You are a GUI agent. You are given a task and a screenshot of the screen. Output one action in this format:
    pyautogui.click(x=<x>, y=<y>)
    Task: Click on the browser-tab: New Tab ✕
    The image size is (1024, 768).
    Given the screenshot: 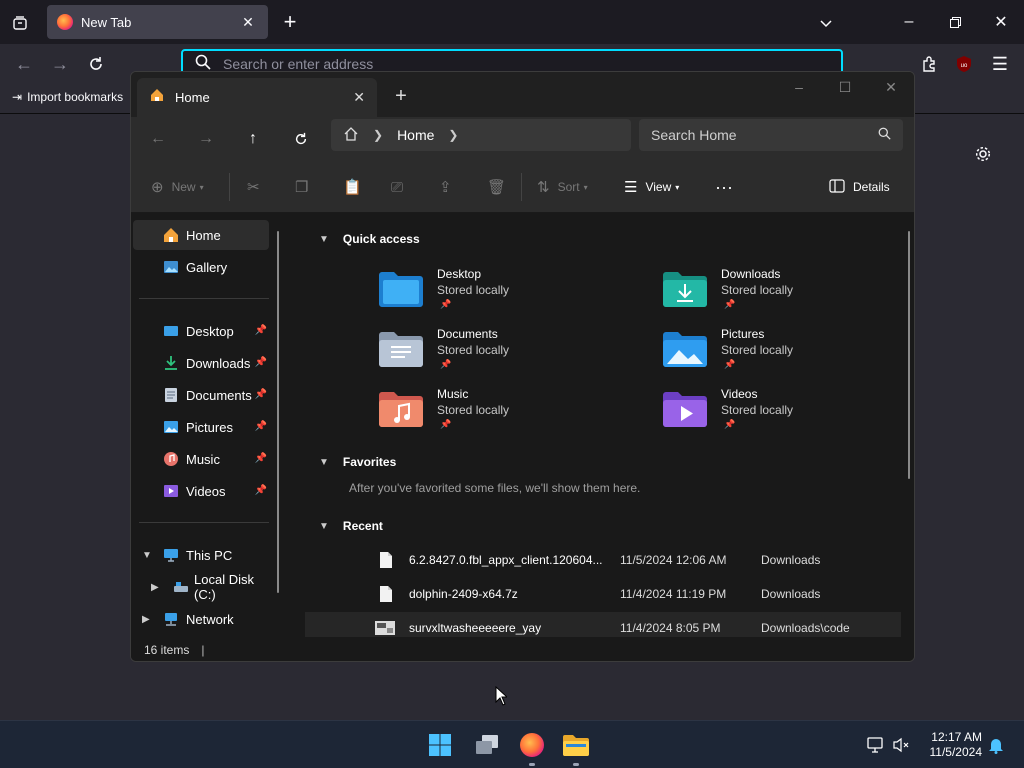 What is the action you would take?
    pyautogui.click(x=157, y=22)
    